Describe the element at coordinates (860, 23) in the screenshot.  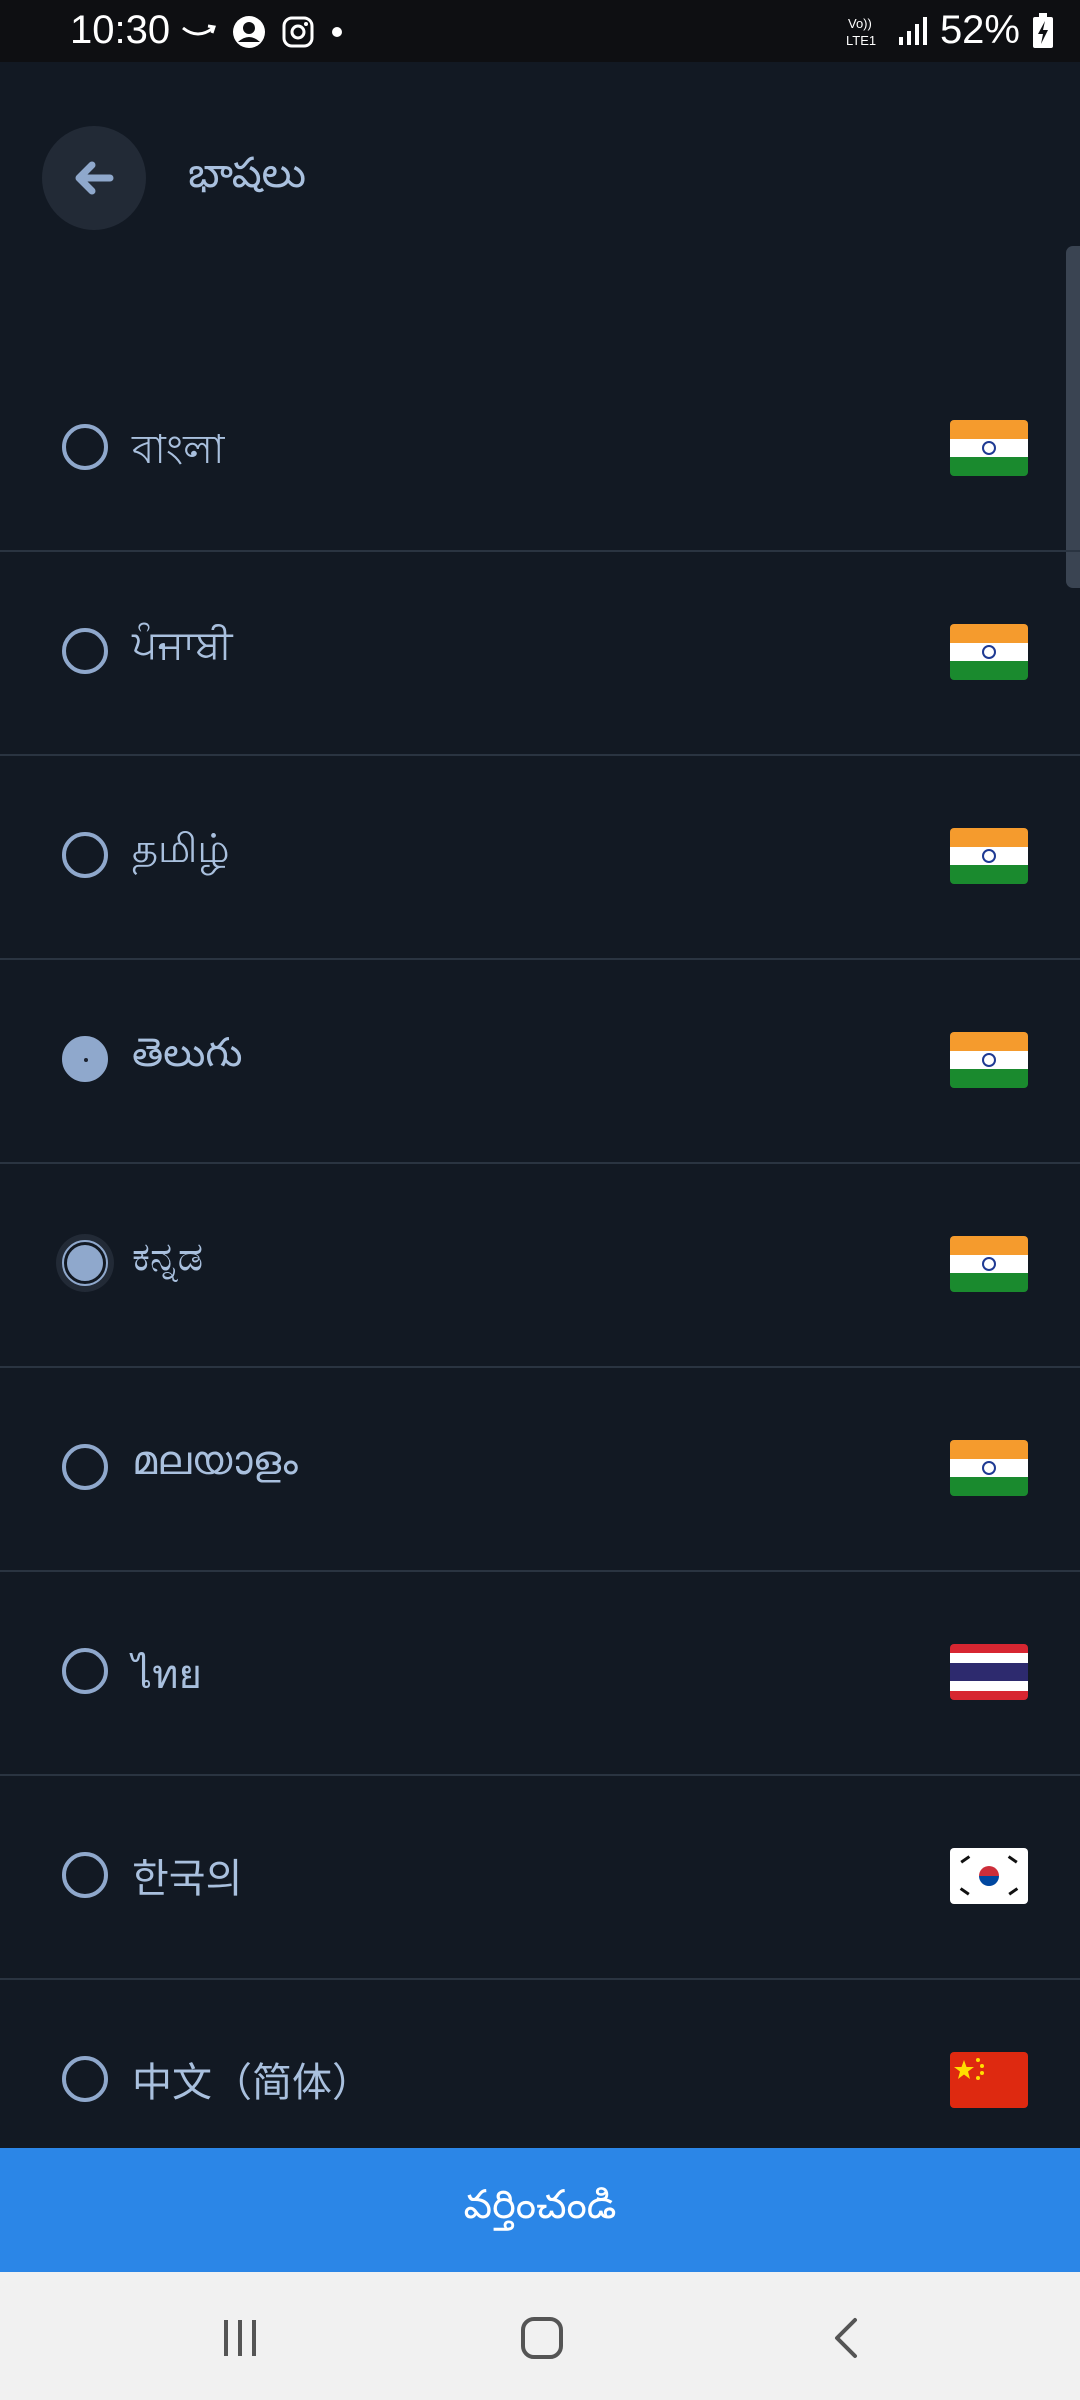
I see `svg-text: Vo))` at that location.